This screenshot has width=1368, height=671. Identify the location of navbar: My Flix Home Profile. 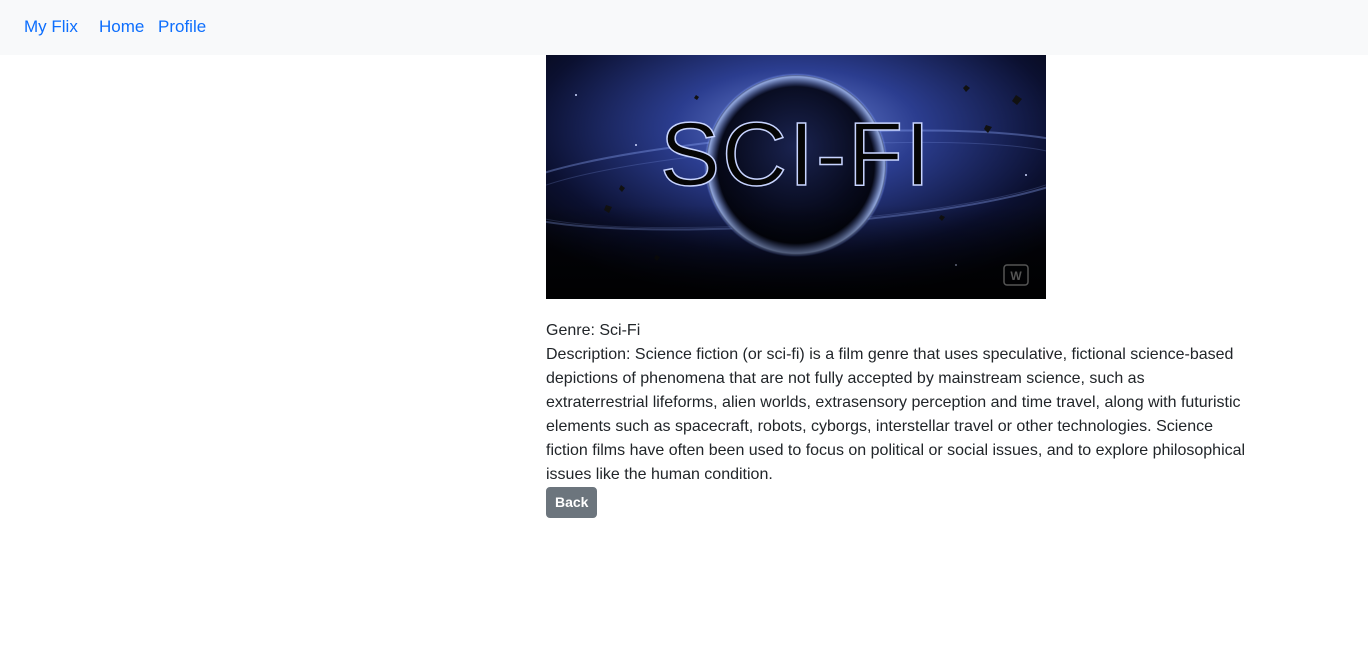
(684, 27).